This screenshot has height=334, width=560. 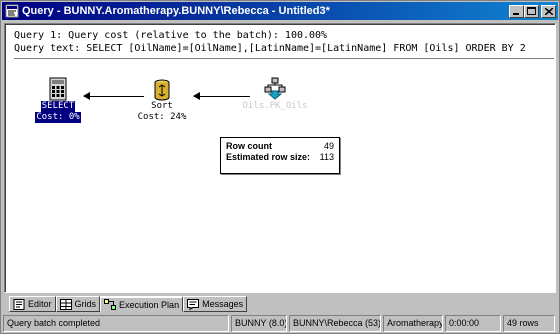 I want to click on maximize-button, so click(x=531, y=11).